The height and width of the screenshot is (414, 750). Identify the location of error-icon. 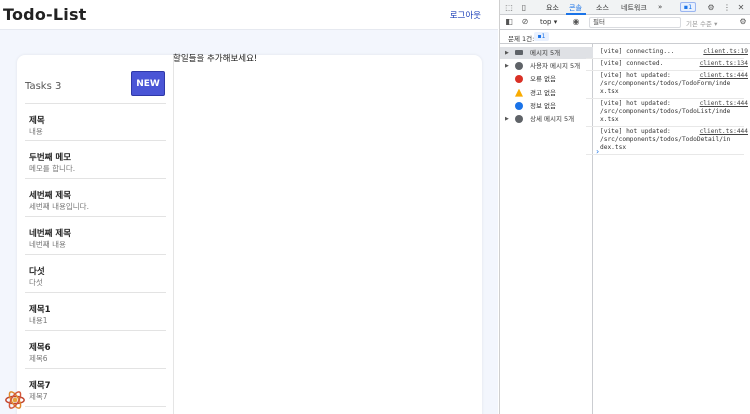
(519, 79).